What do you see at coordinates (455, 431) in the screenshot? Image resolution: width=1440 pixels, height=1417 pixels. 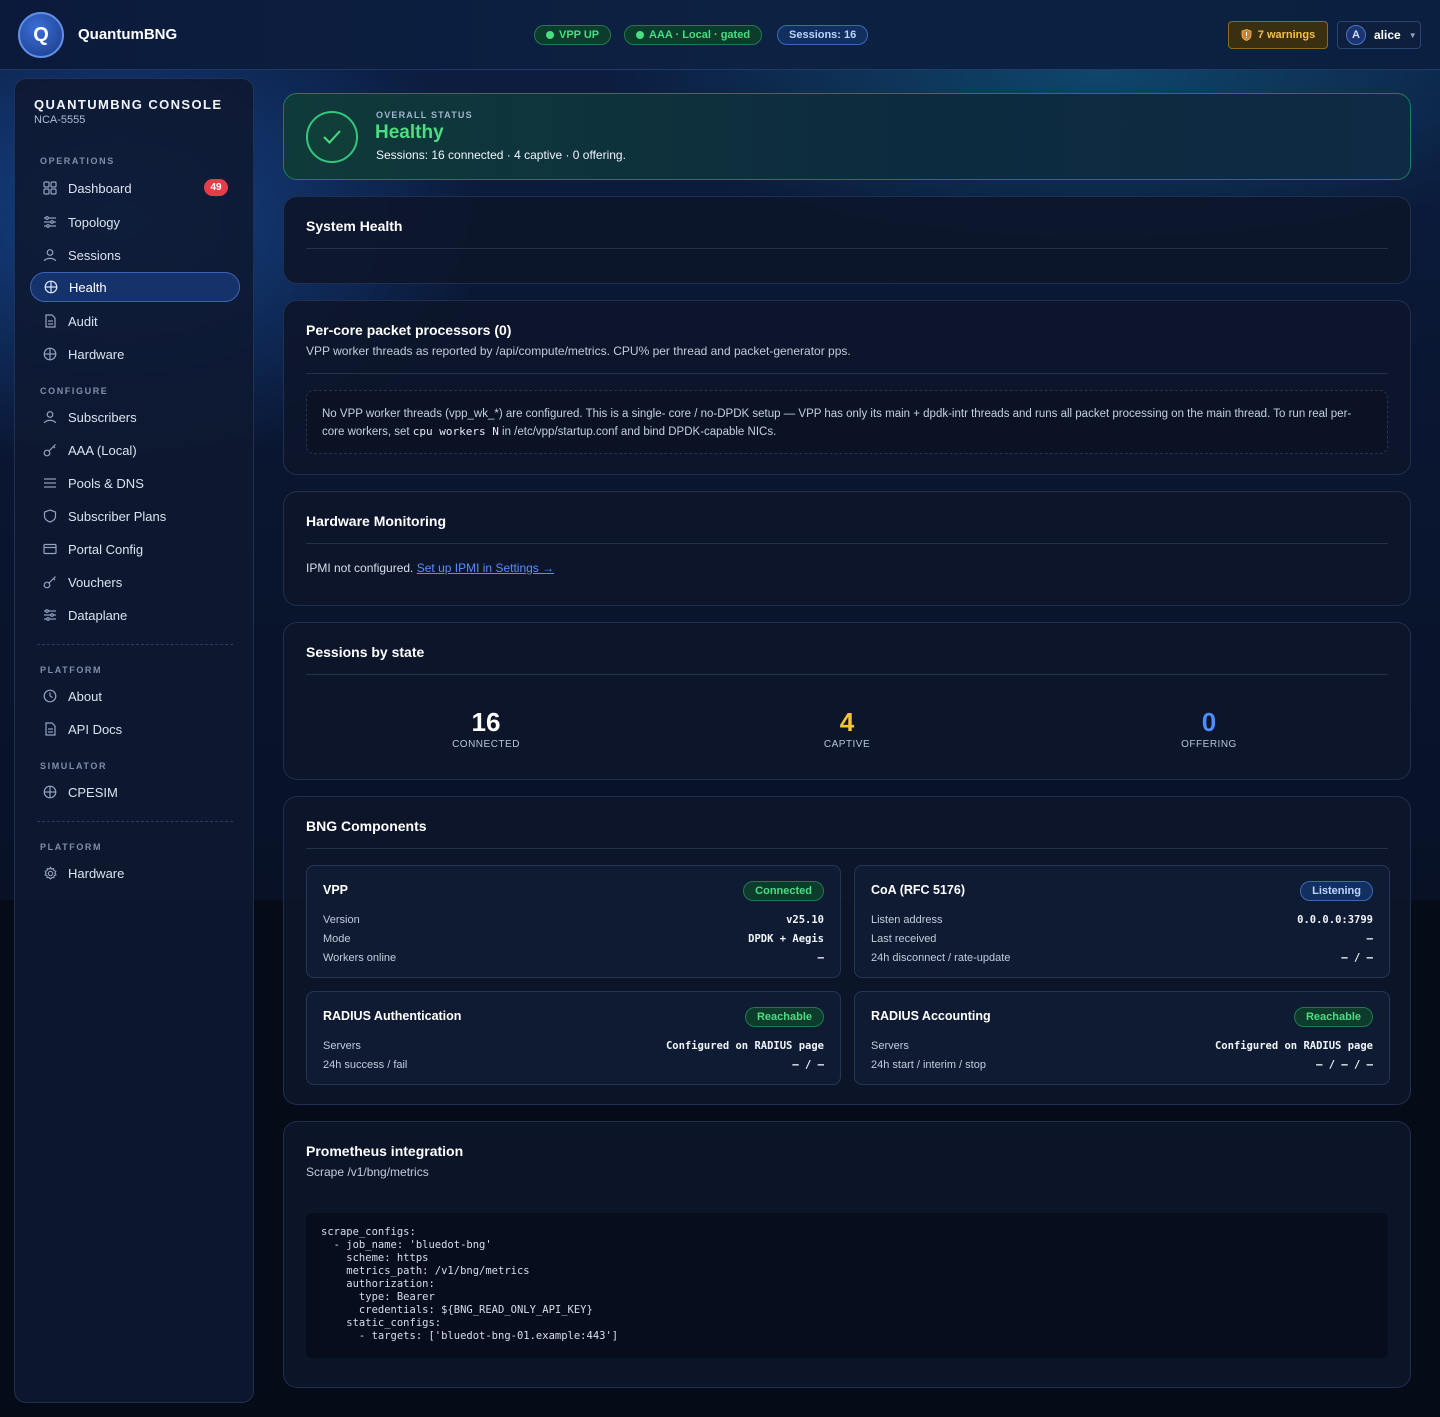 I see `note-code: cpu workers N` at bounding box center [455, 431].